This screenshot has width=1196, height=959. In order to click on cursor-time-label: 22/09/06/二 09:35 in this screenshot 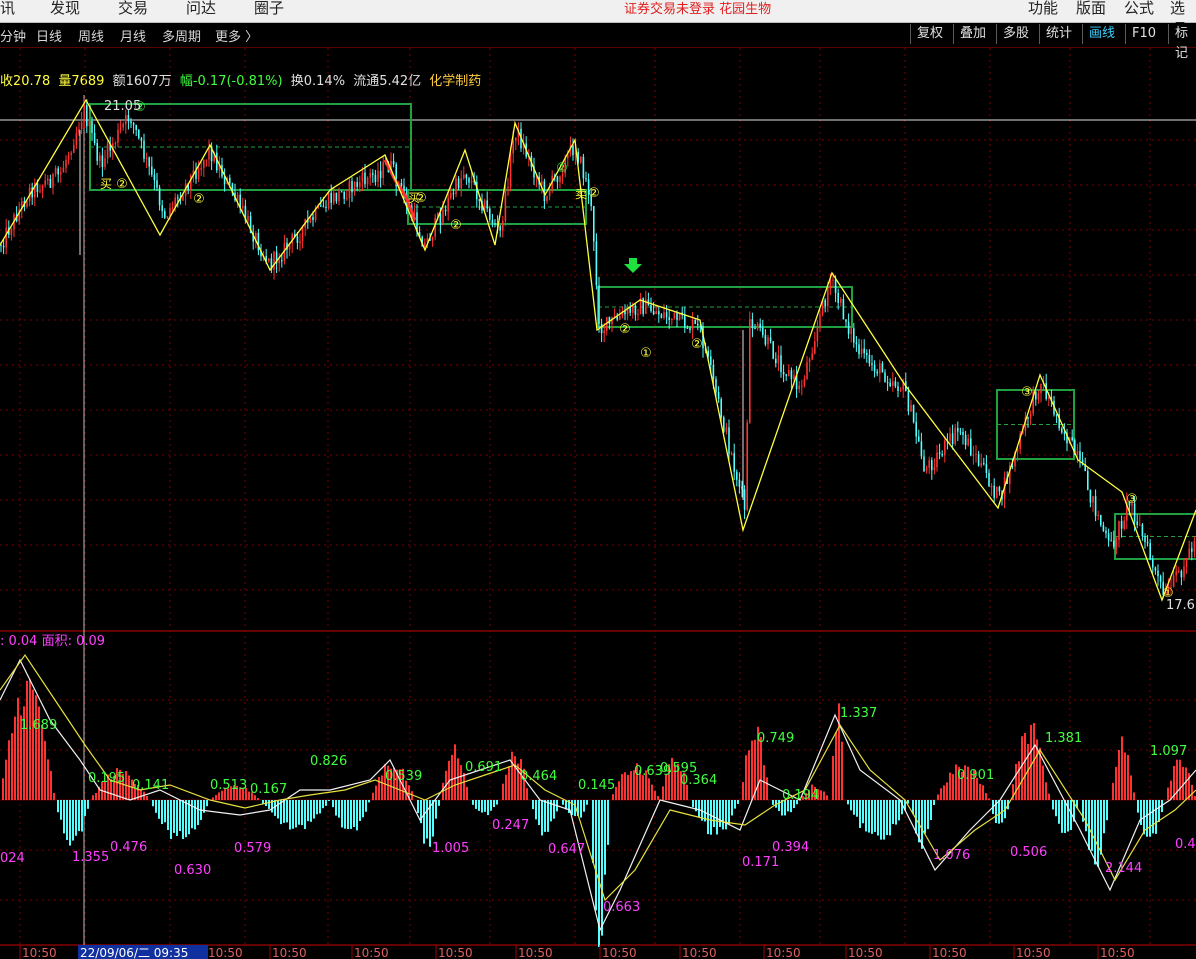, I will do `click(134, 952)`.